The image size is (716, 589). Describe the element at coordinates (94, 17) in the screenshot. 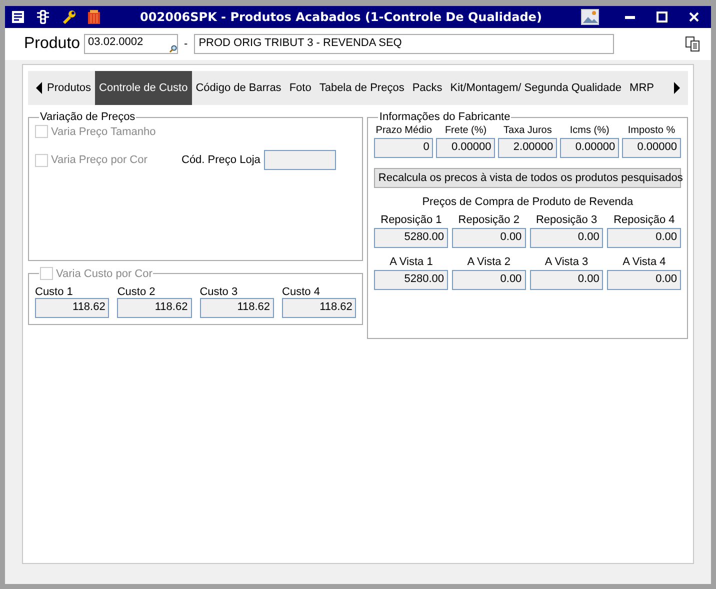

I see `book-icon` at that location.